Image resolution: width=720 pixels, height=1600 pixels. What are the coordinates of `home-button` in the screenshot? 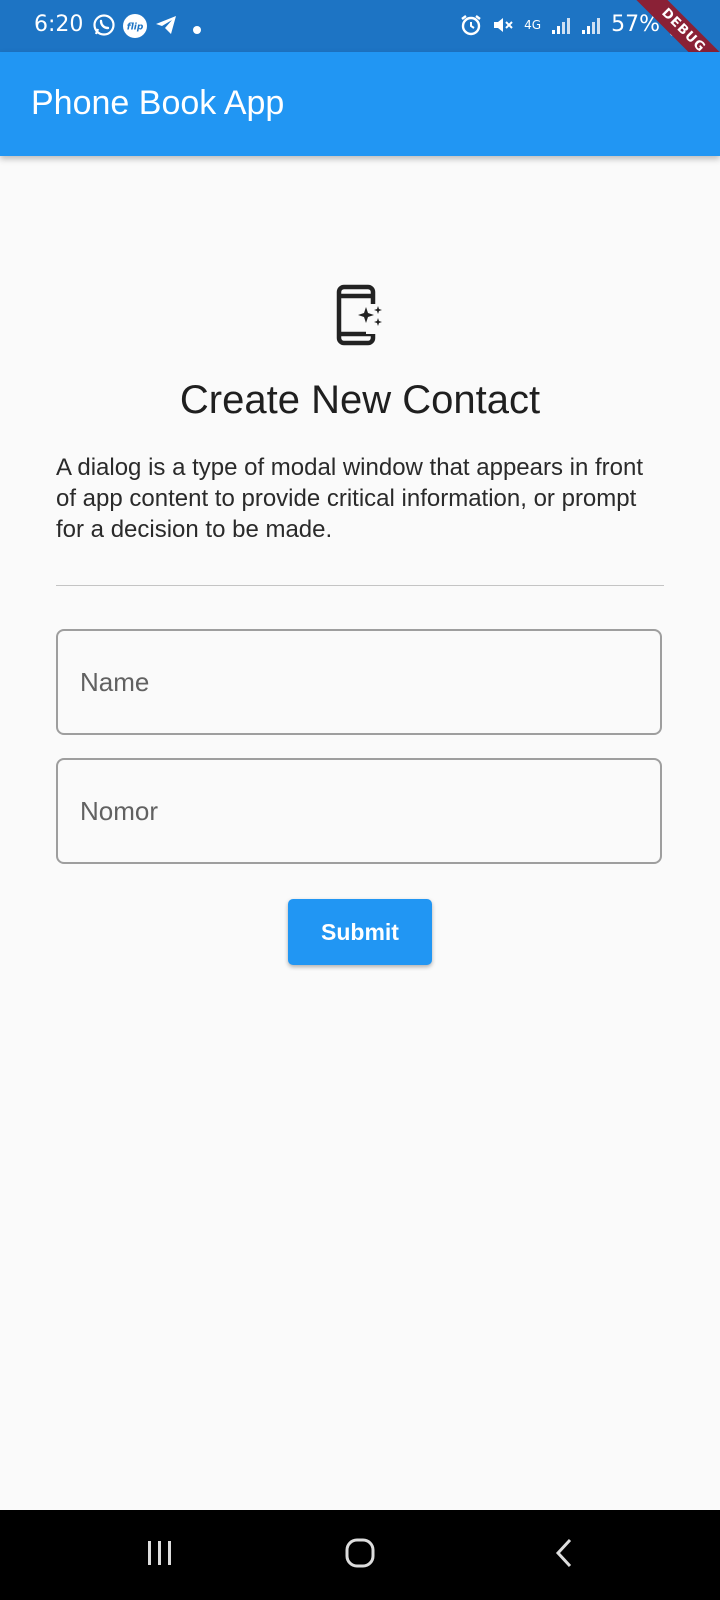 It's located at (360, 1555).